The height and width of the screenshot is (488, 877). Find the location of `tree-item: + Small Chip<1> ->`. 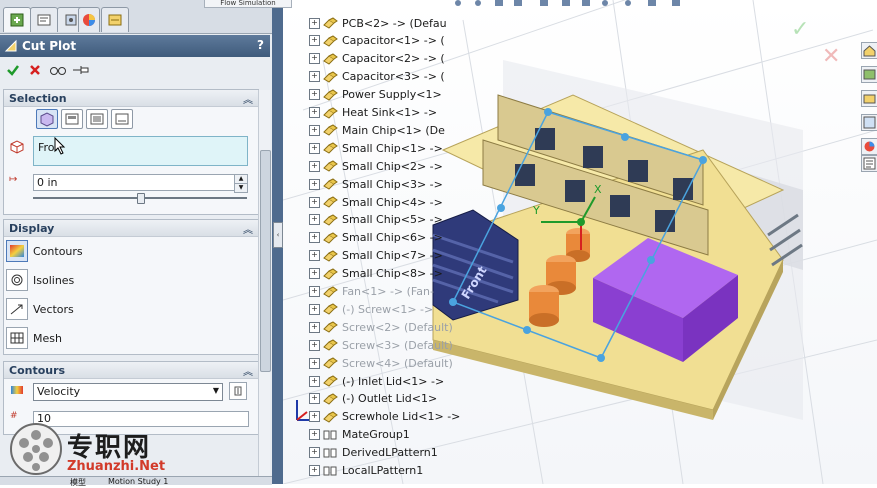

tree-item: + Small Chip<1> -> is located at coordinates (376, 148).